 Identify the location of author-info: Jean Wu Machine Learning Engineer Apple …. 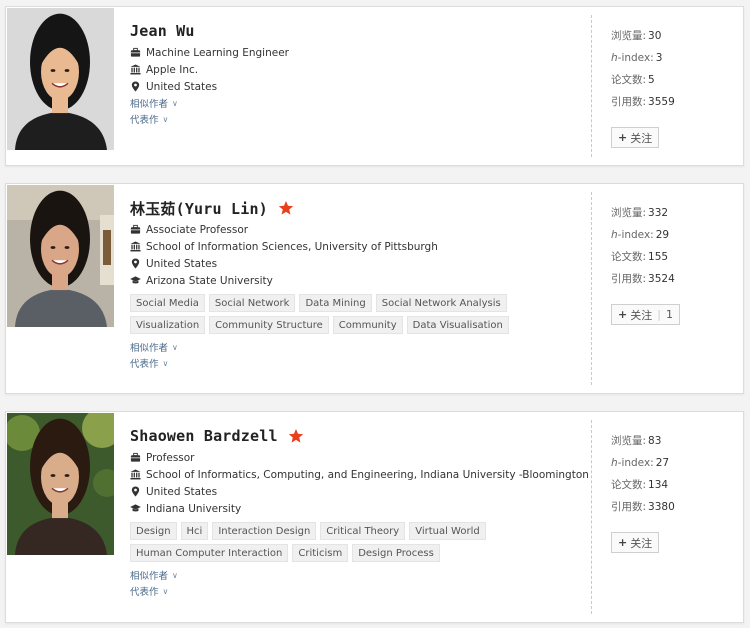
(360, 74).